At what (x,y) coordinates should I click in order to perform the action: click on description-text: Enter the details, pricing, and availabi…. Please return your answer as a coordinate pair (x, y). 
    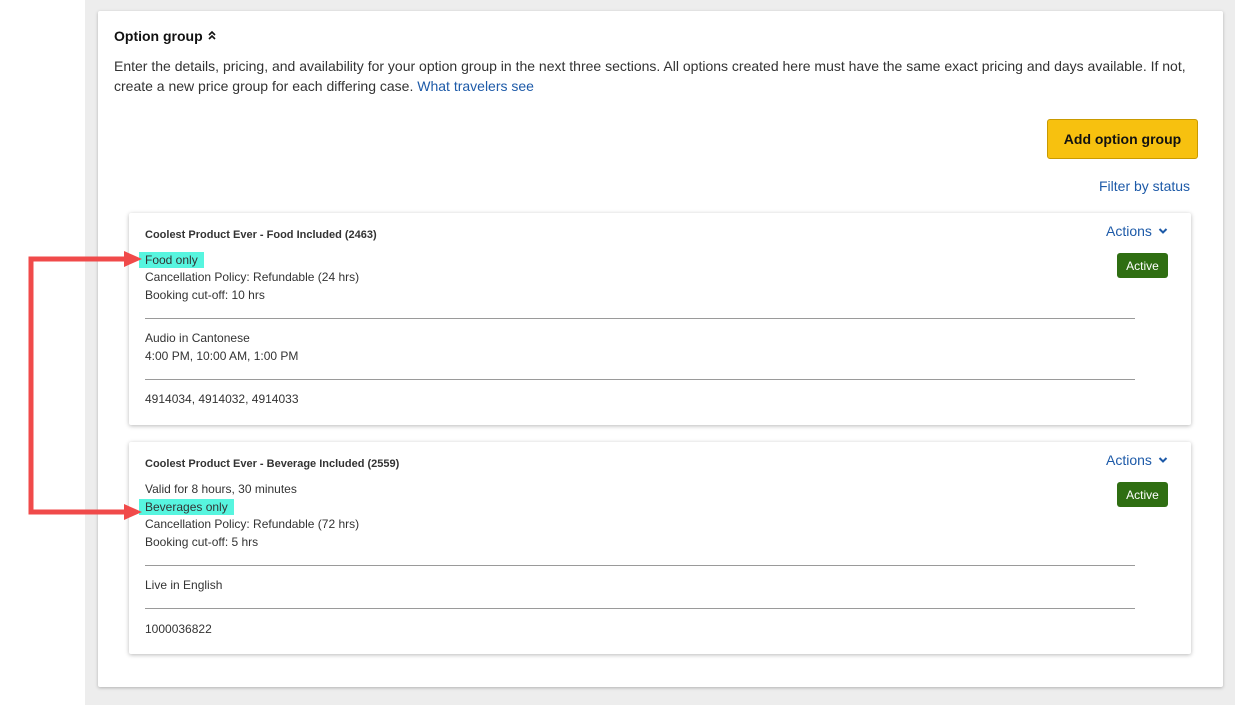
    Looking at the image, I should click on (650, 76).